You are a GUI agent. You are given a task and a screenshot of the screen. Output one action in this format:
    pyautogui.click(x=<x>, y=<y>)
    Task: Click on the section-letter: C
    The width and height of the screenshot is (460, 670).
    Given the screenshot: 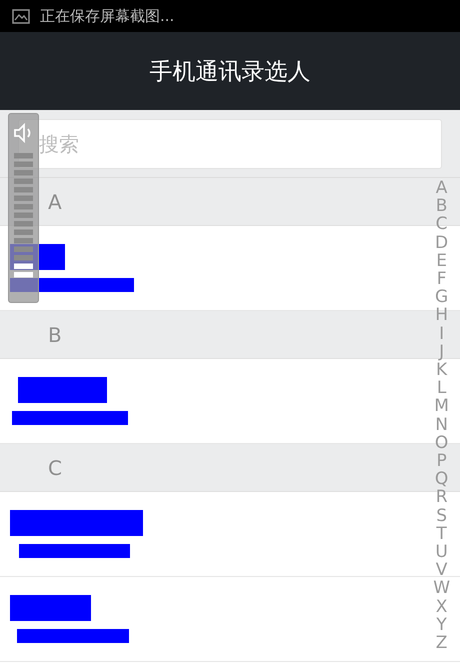 What is the action you would take?
    pyautogui.click(x=55, y=468)
    